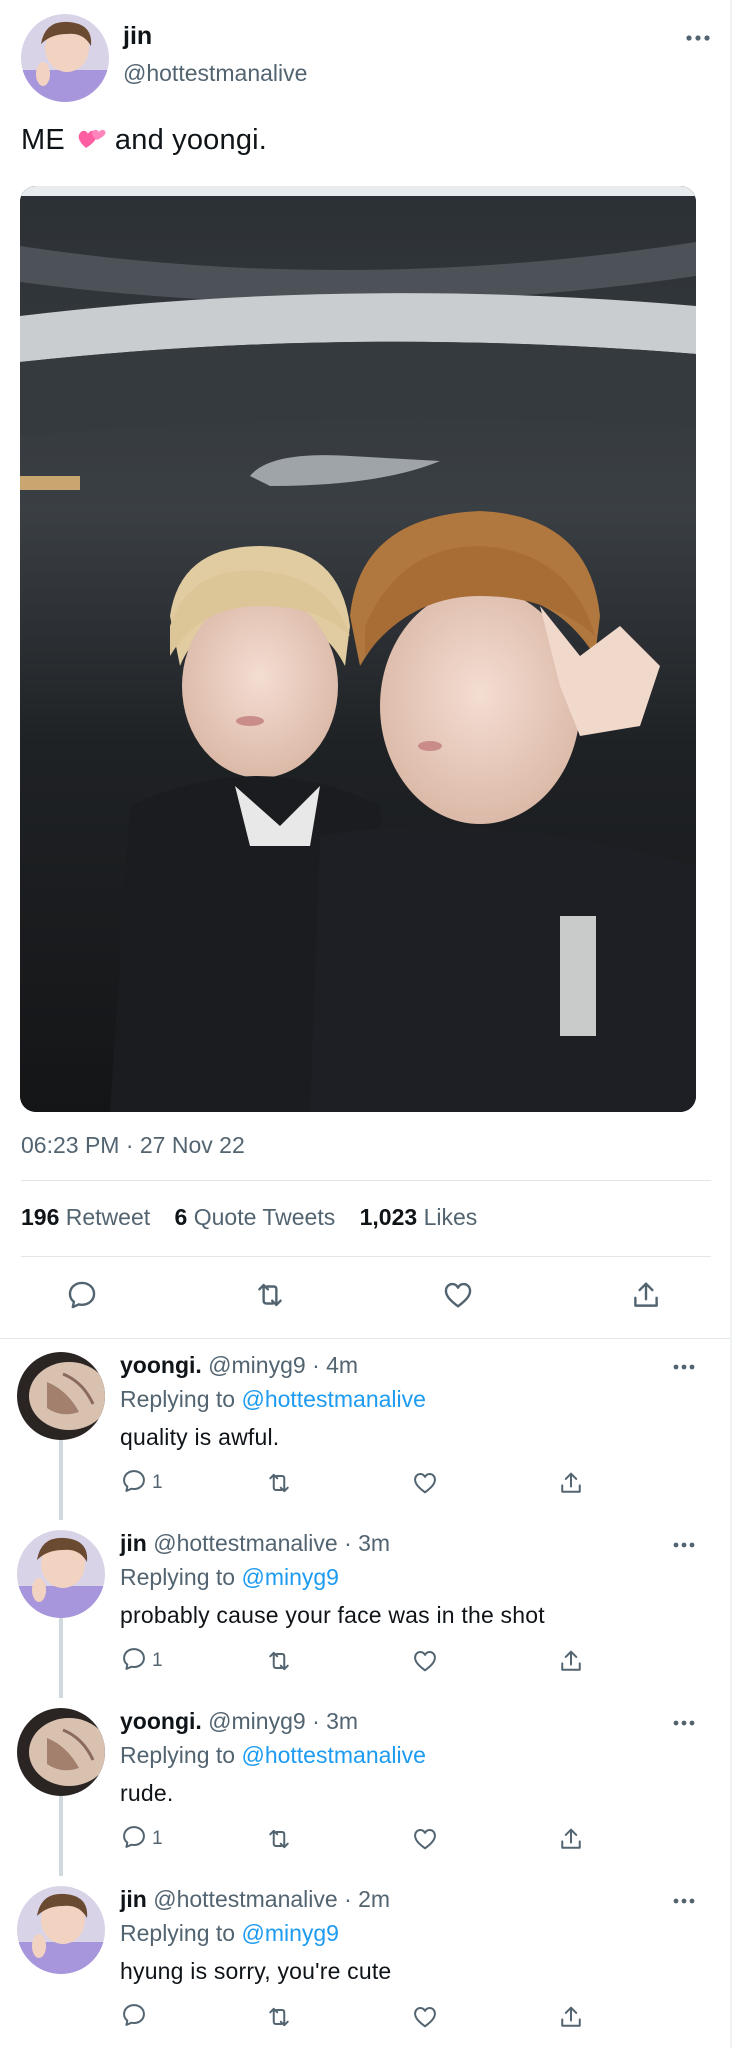 The height and width of the screenshot is (2048, 732). I want to click on retweet-stat: 196 Retweet, so click(85, 1217).